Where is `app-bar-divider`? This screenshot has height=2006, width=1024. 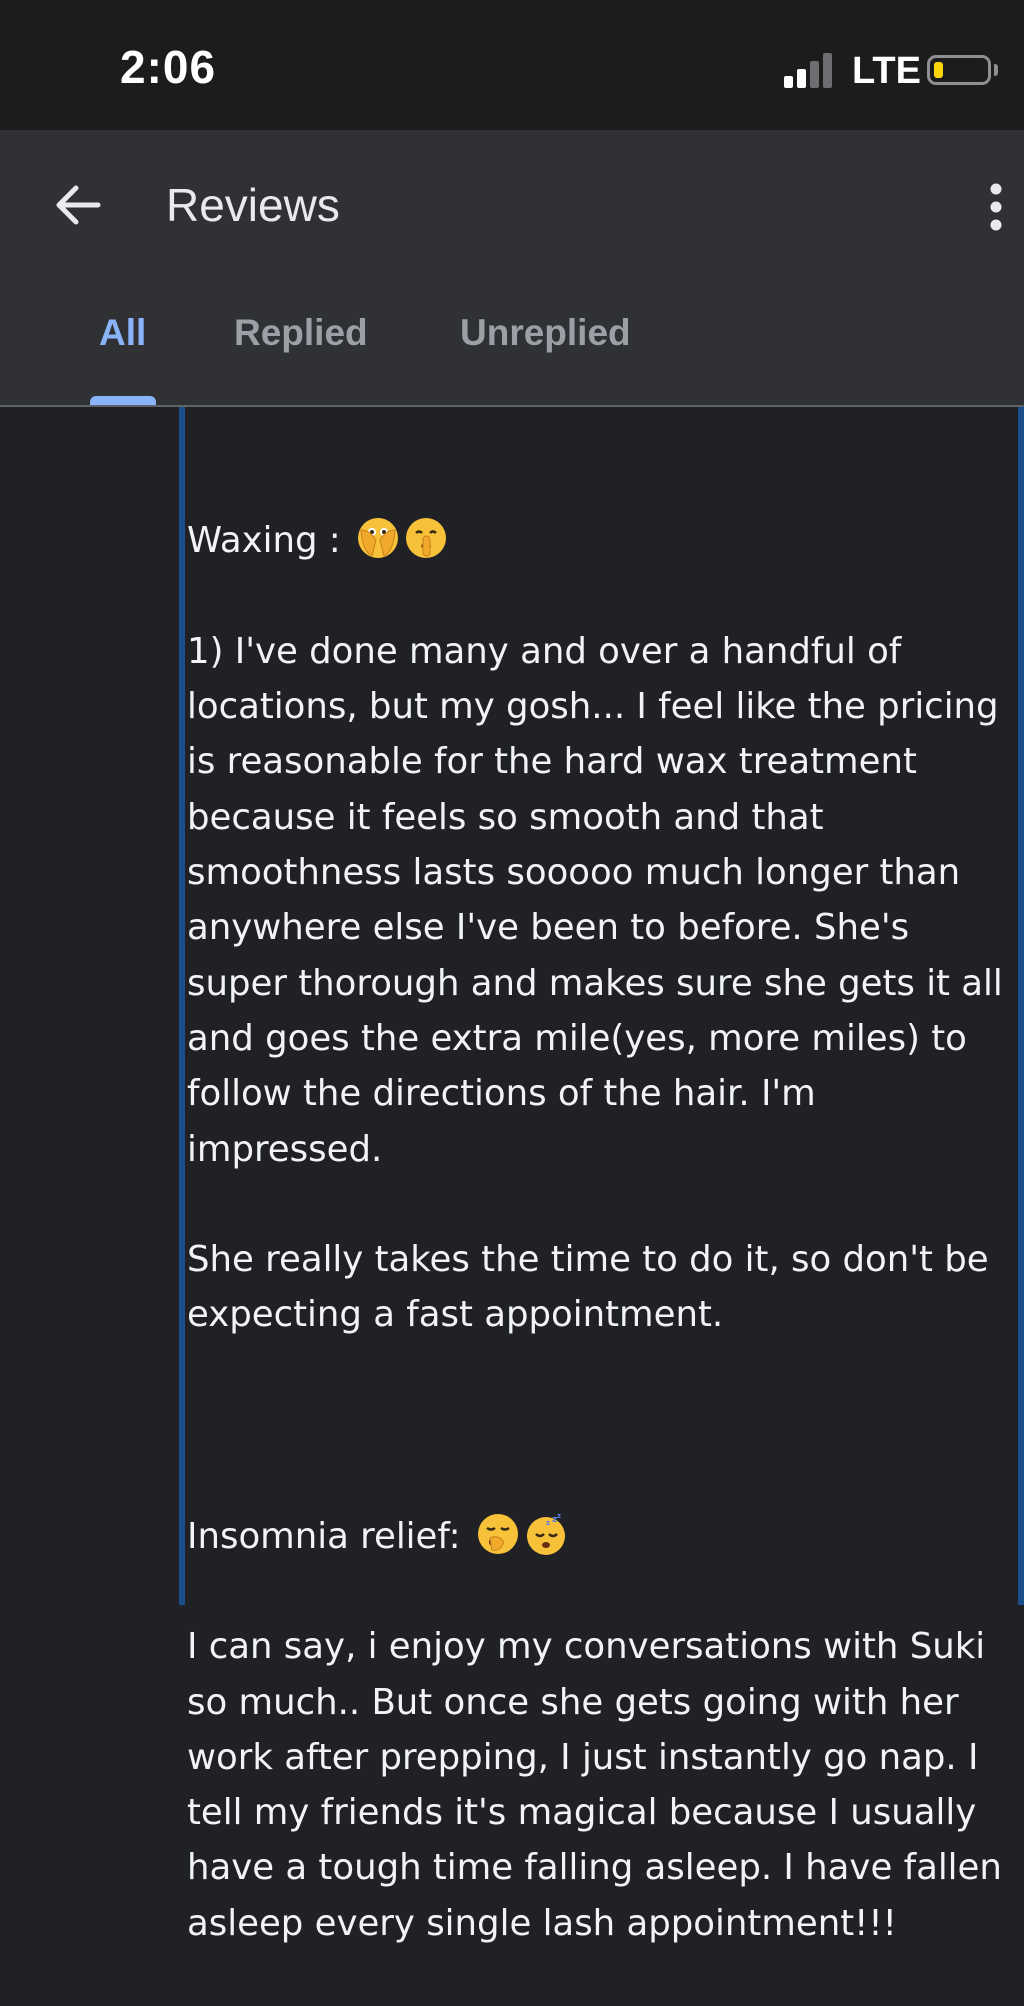 app-bar-divider is located at coordinates (512, 406).